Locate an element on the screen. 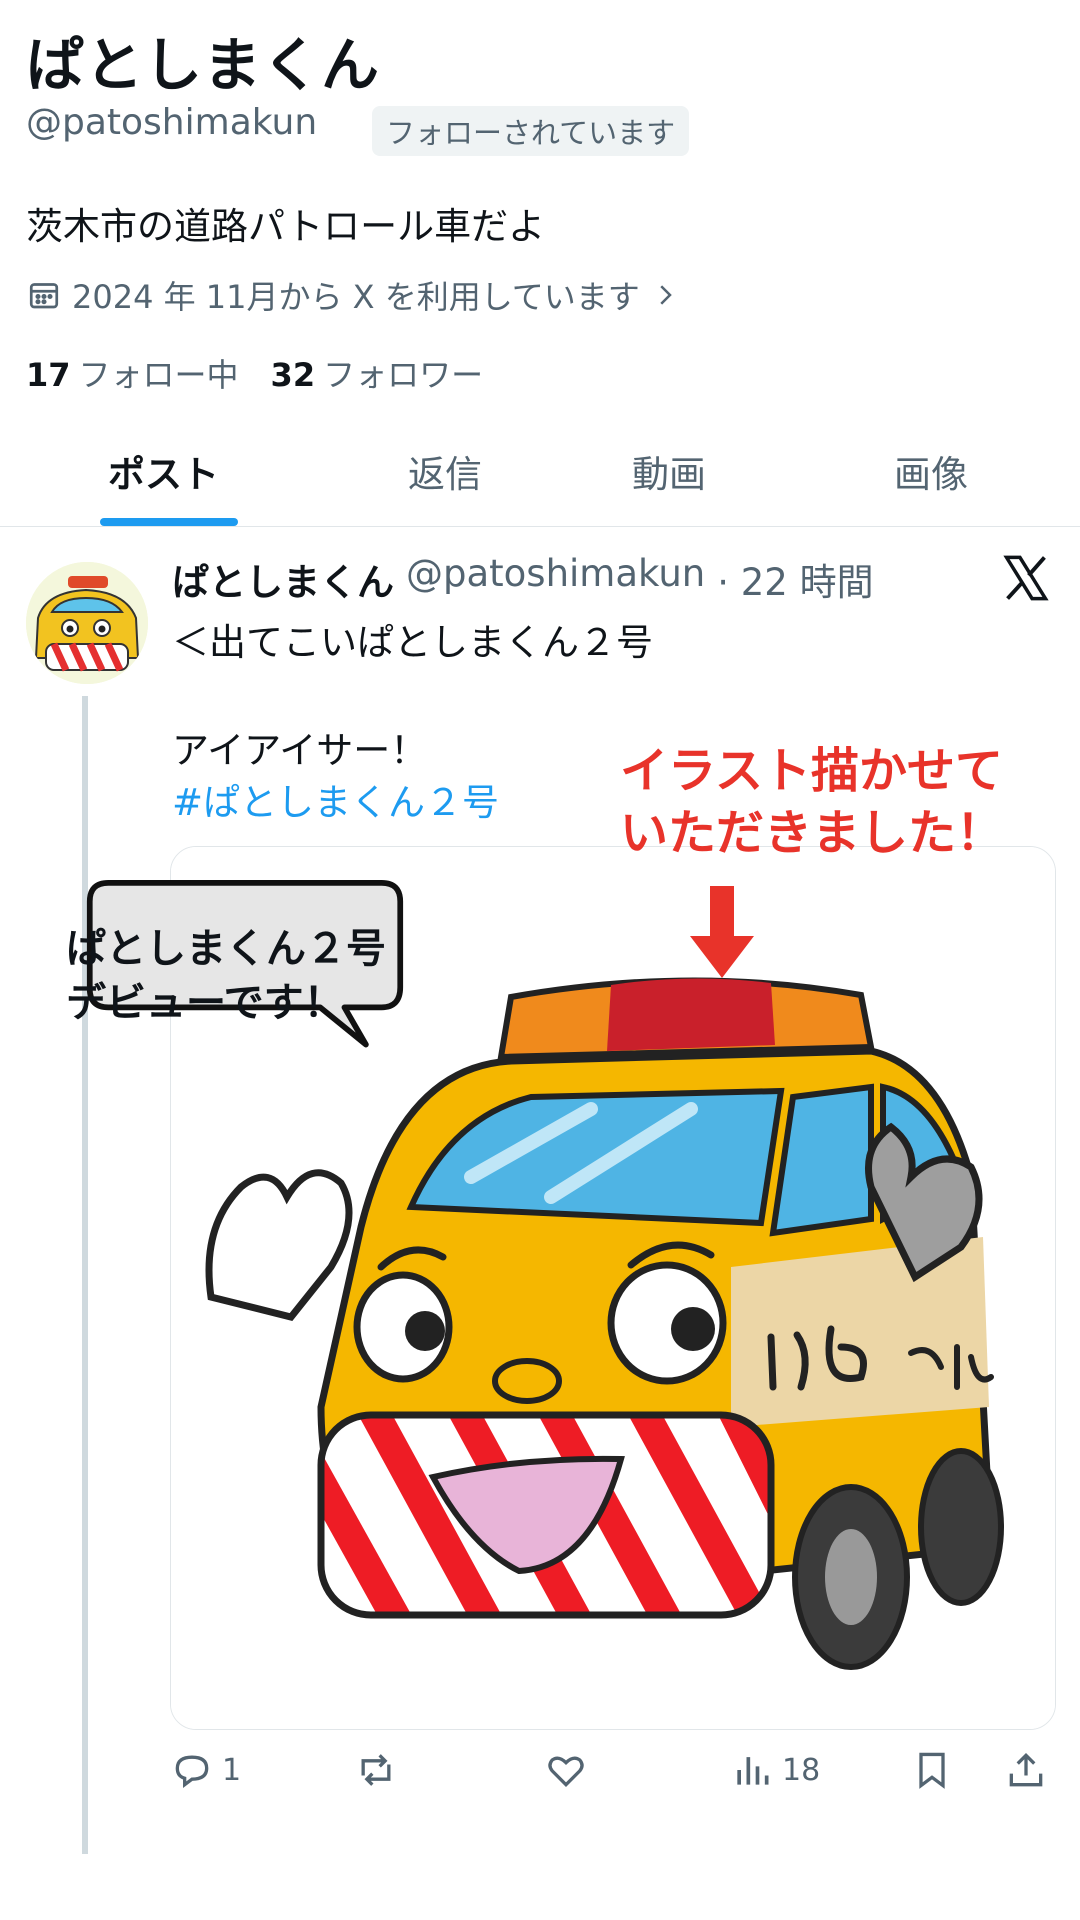  repost-icon is located at coordinates (376, 1770).